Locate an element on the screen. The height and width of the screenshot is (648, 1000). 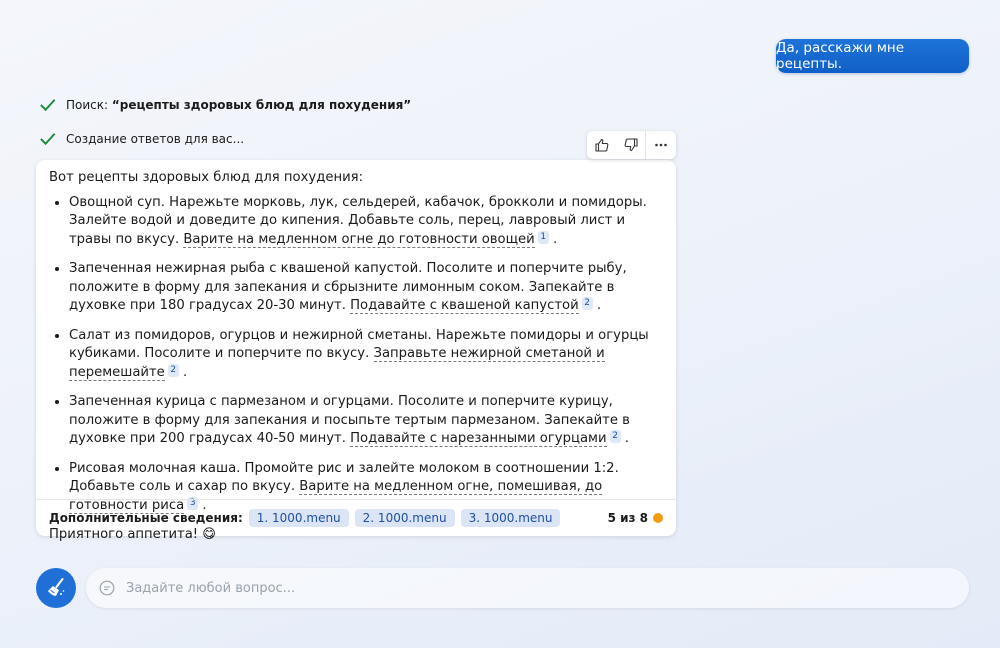
search-status-prefix: Поиск: is located at coordinates (89, 104).